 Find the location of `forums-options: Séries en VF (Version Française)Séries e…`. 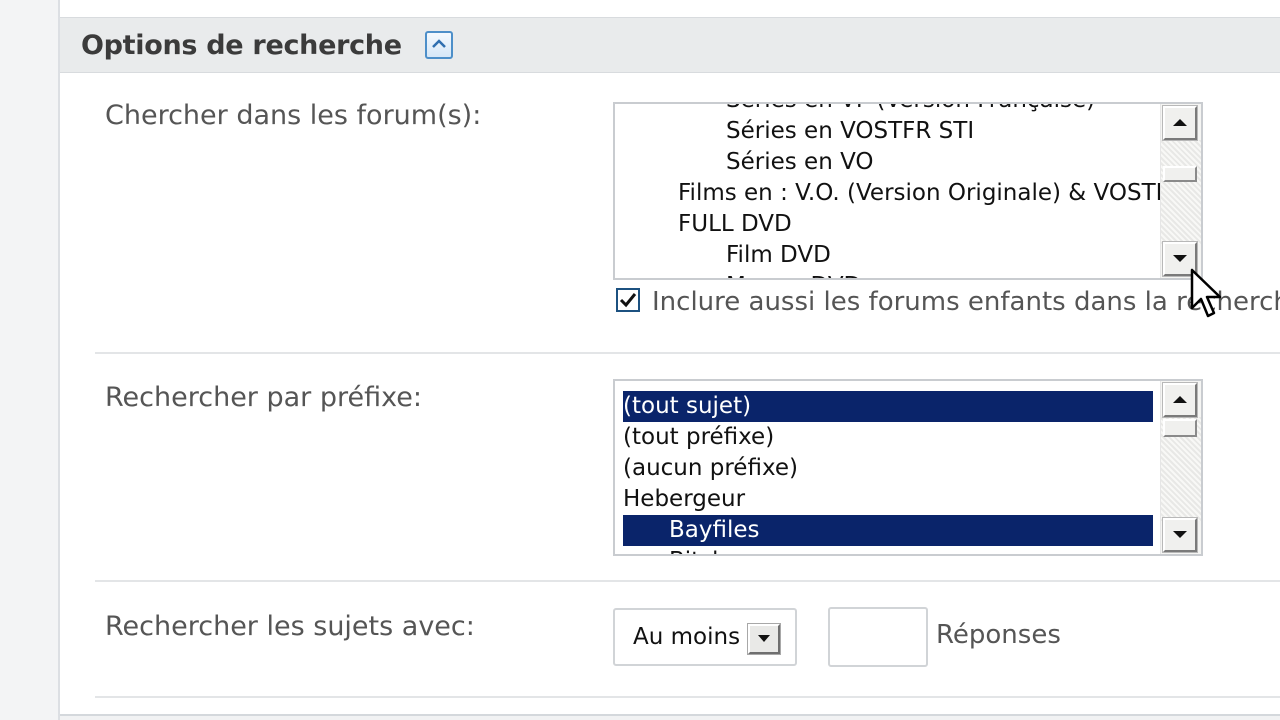

forums-options: Séries en VF (Version Française)Séries e… is located at coordinates (889, 191).